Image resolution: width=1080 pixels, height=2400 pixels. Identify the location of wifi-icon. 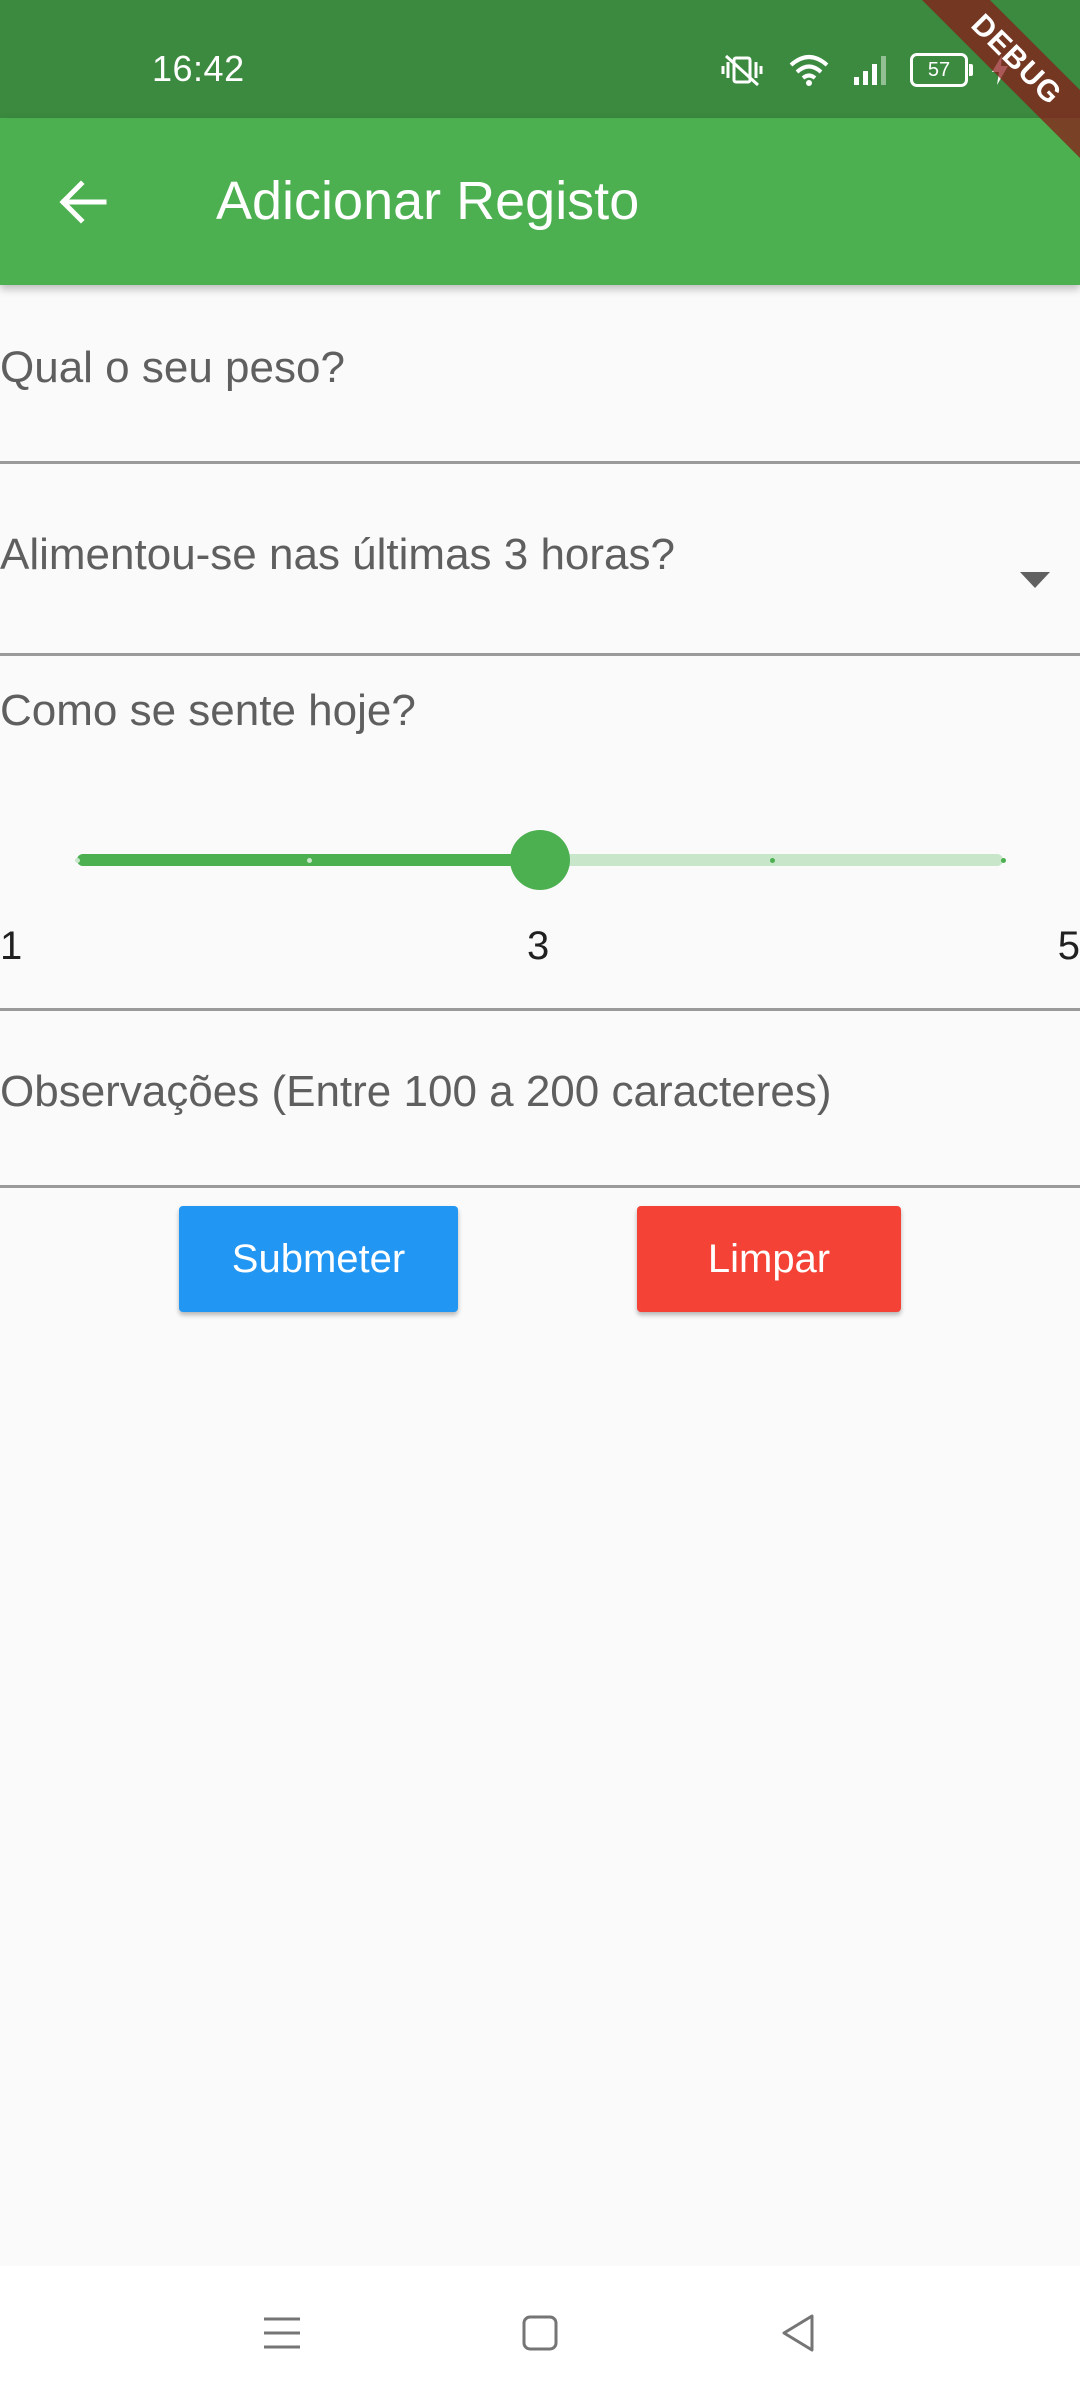
(809, 70).